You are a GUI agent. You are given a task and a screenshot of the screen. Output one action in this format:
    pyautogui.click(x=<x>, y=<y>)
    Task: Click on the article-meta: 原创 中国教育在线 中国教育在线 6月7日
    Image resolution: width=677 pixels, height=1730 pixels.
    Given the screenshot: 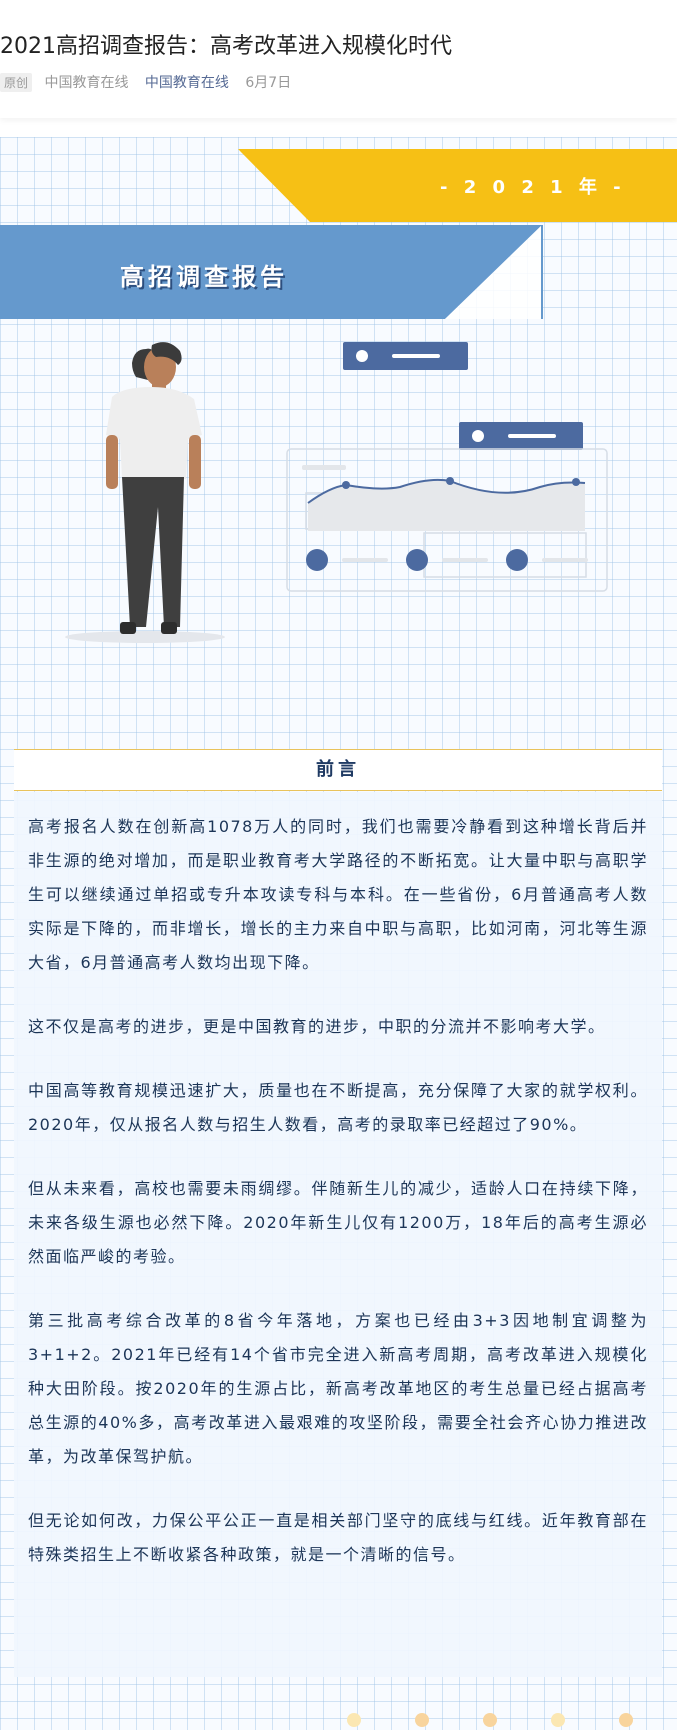 What is the action you would take?
    pyautogui.click(x=145, y=82)
    